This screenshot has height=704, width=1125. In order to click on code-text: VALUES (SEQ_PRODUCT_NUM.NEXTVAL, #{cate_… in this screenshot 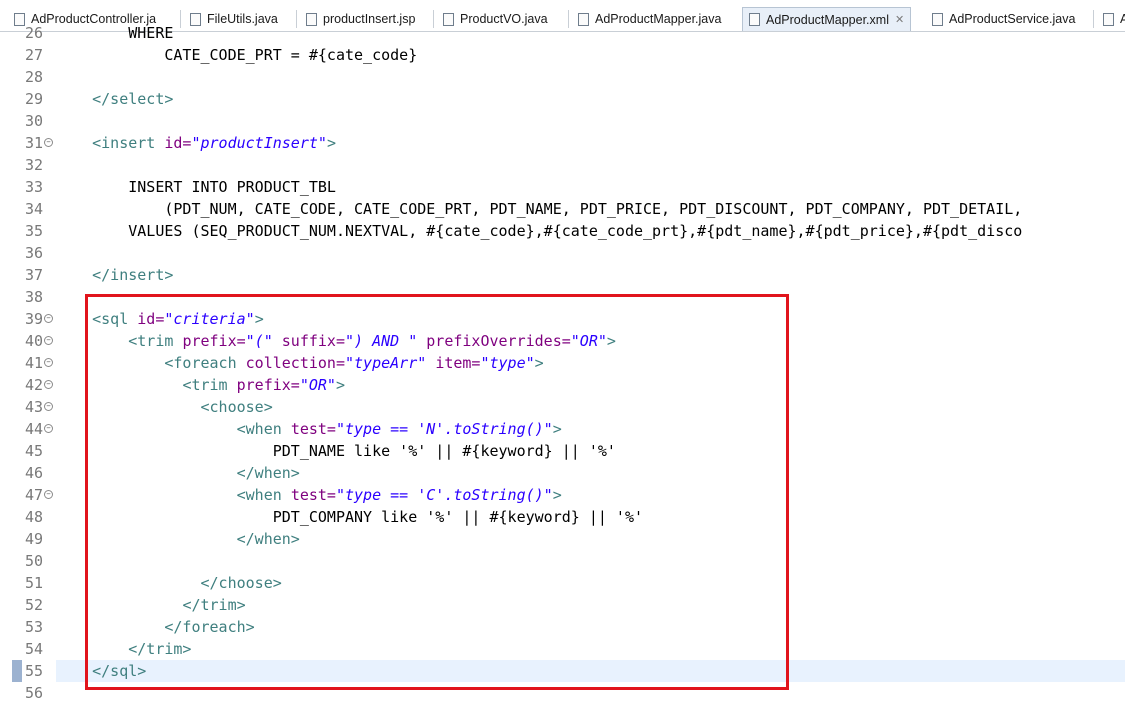, I will do `click(539, 231)`.